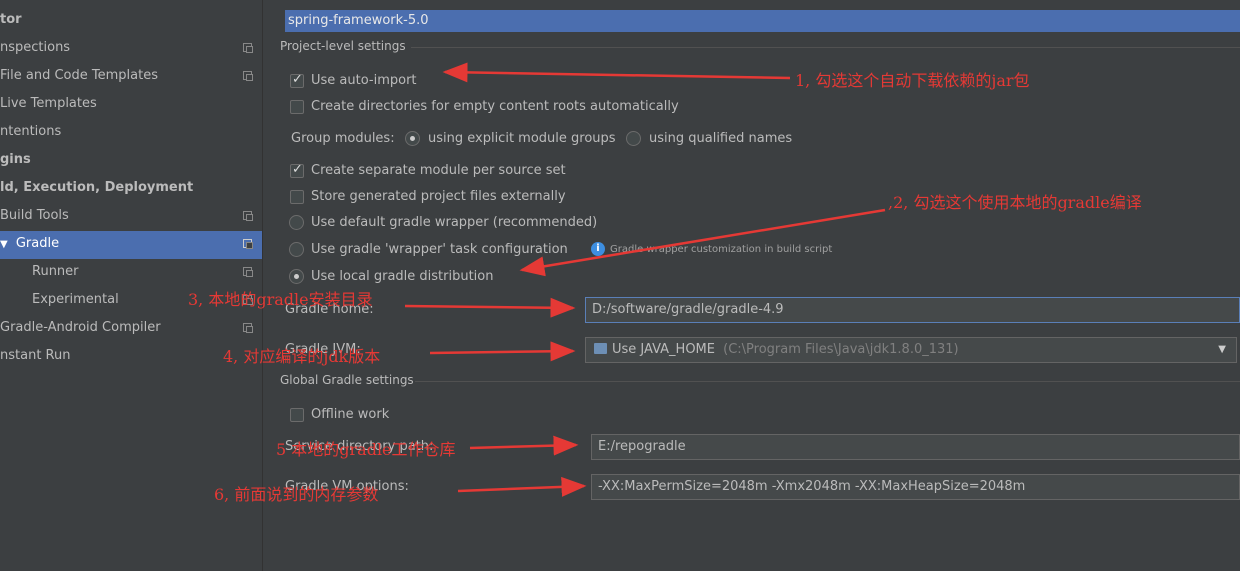 The width and height of the screenshot is (1240, 571). Describe the element at coordinates (302, 356) in the screenshot. I see `annotation-4: 4, 对应编译的jdk版本` at that location.